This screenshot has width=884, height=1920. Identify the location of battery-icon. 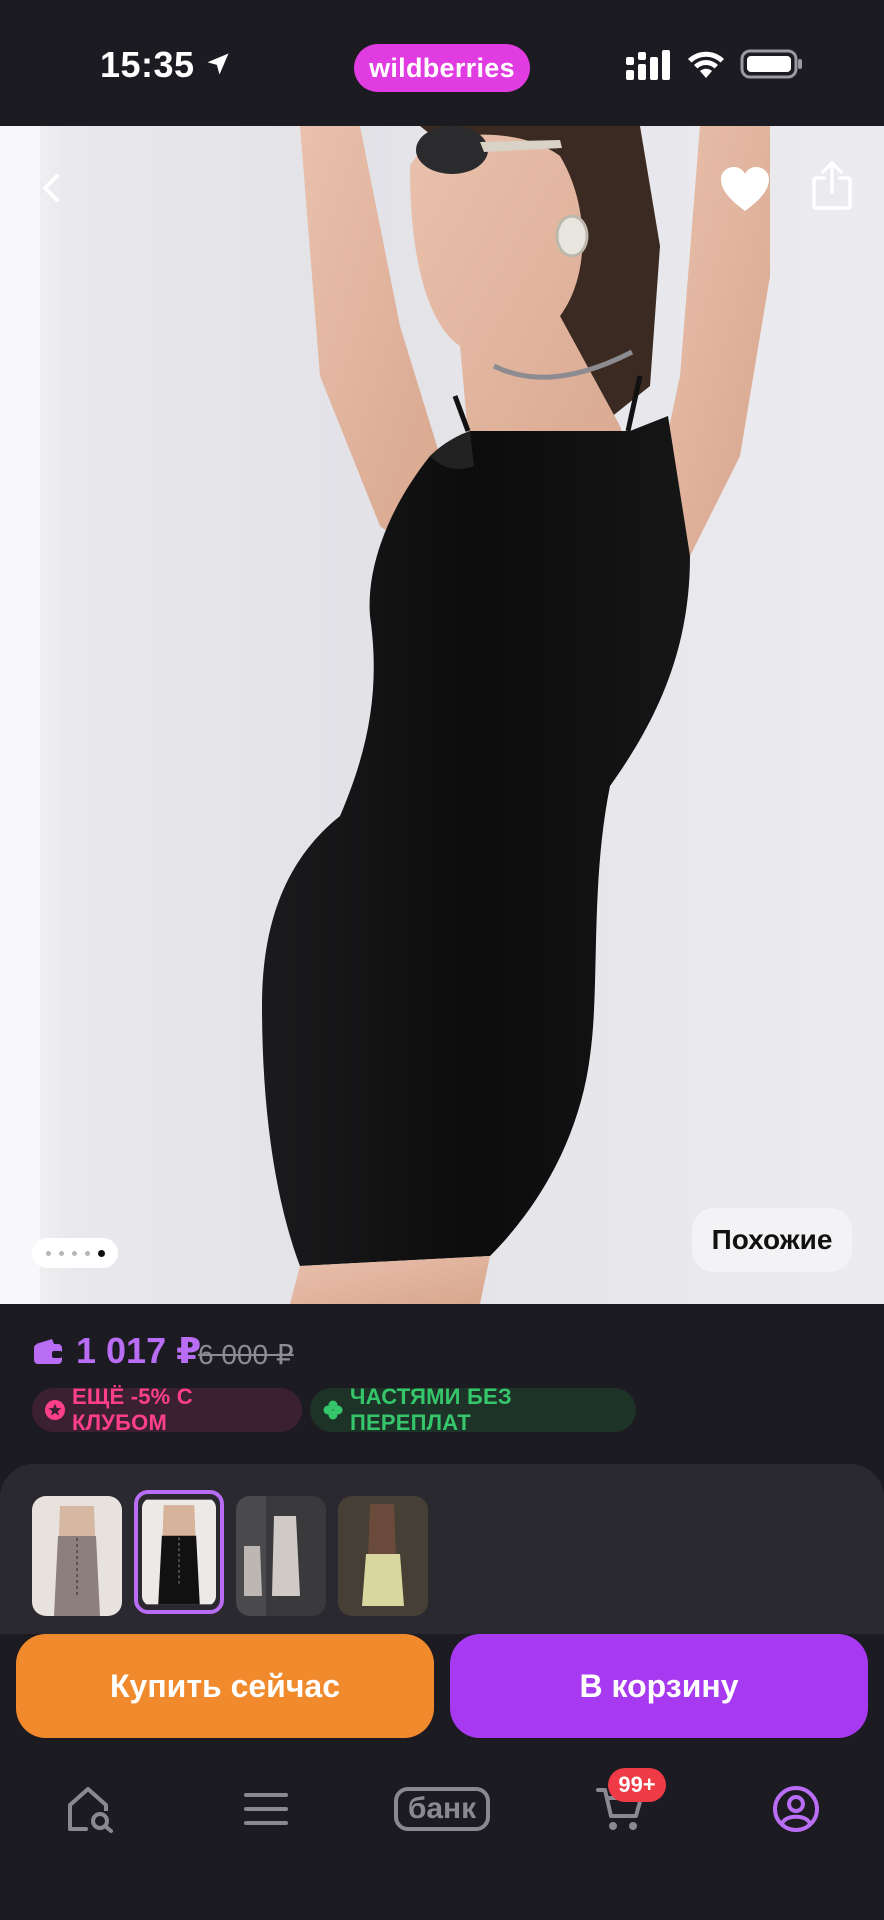
(771, 64).